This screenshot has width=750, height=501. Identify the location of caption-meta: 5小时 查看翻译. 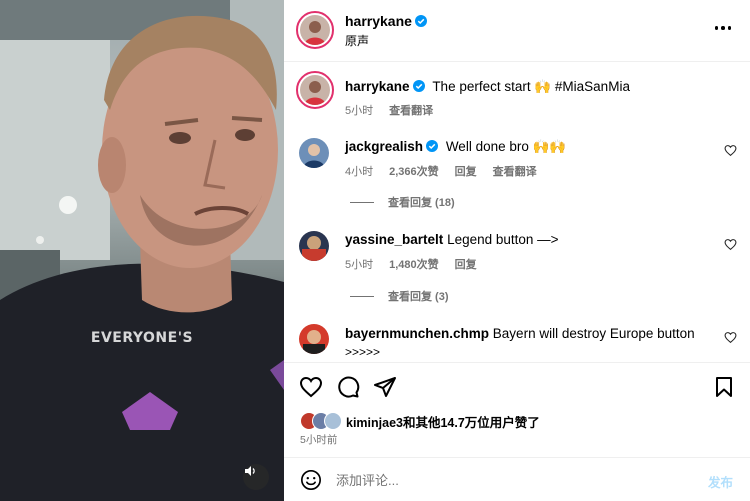
(397, 110).